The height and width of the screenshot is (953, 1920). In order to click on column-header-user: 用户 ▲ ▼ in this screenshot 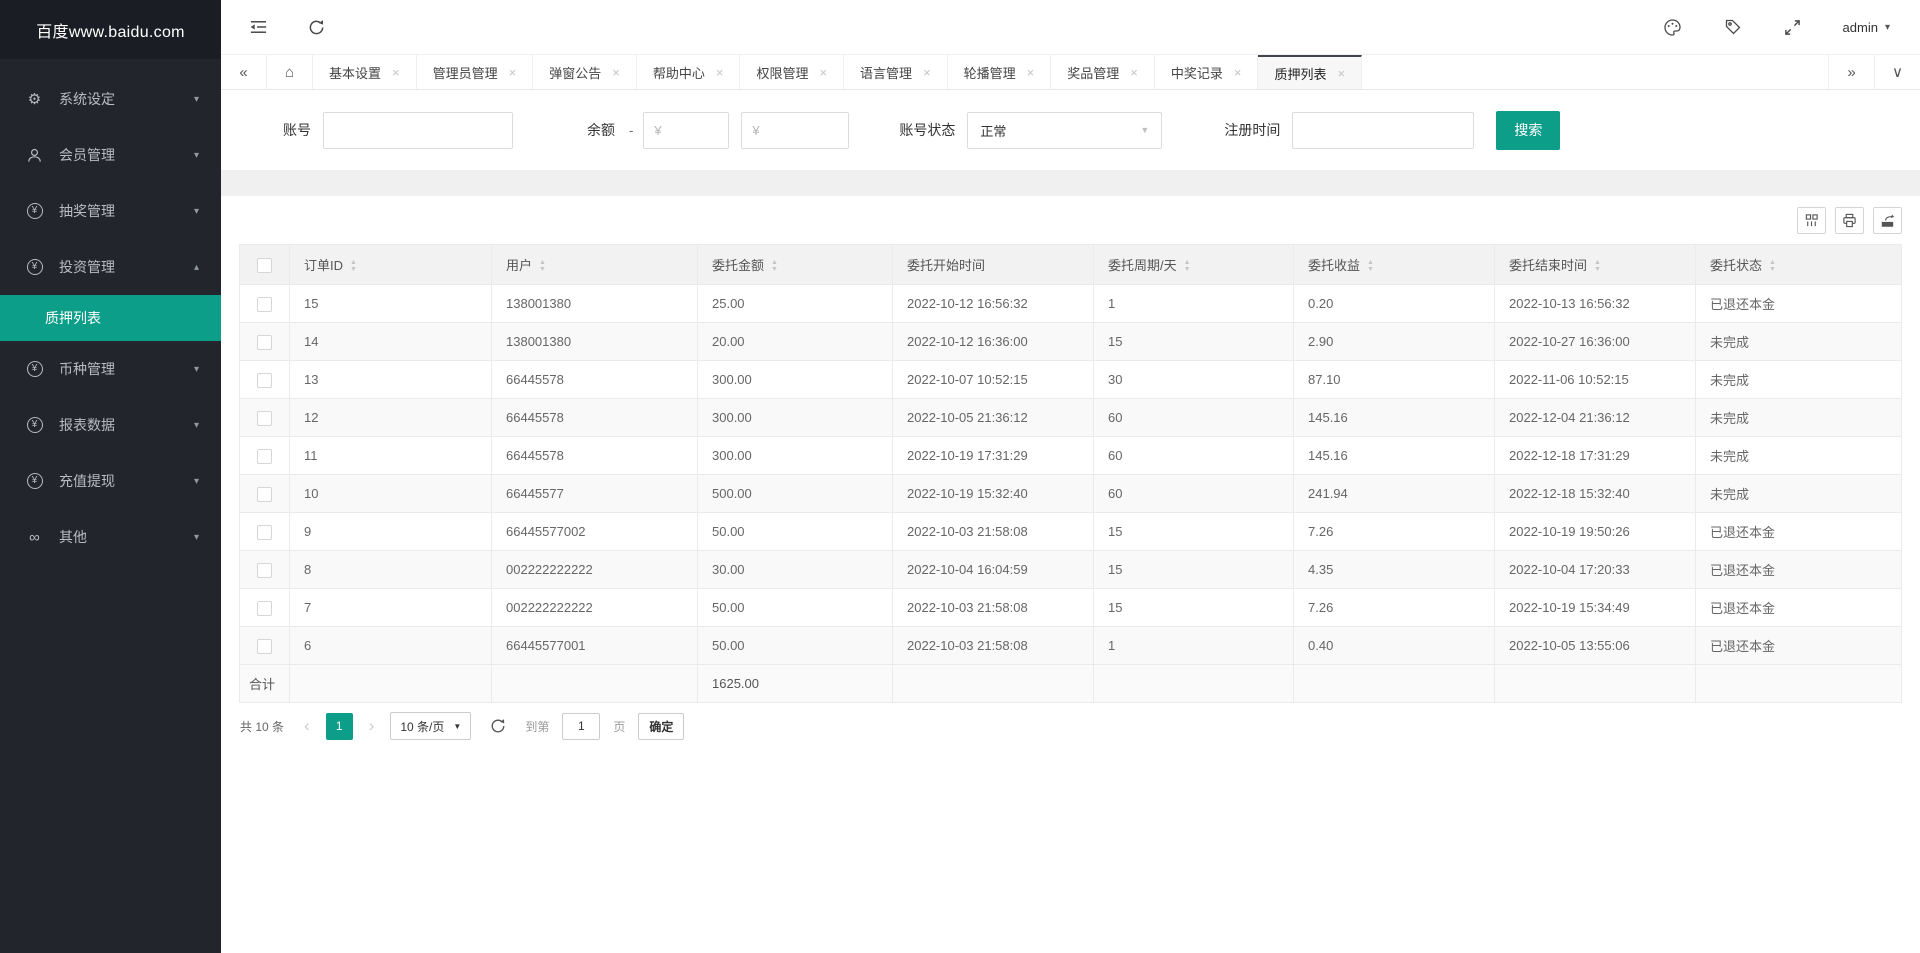, I will do `click(594, 264)`.